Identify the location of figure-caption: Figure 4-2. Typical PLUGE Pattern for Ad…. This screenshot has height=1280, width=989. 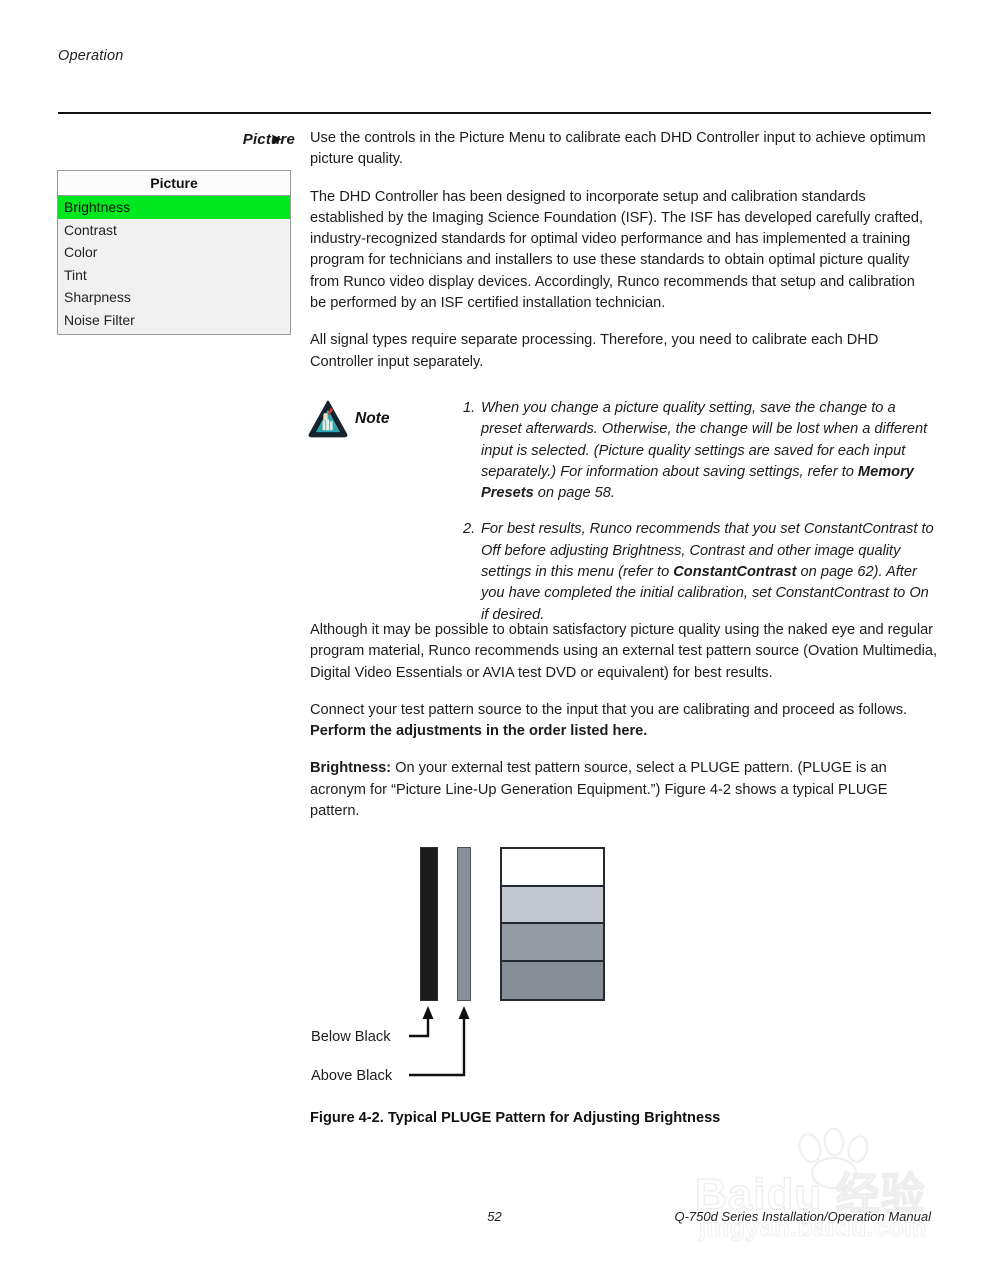
(515, 1118).